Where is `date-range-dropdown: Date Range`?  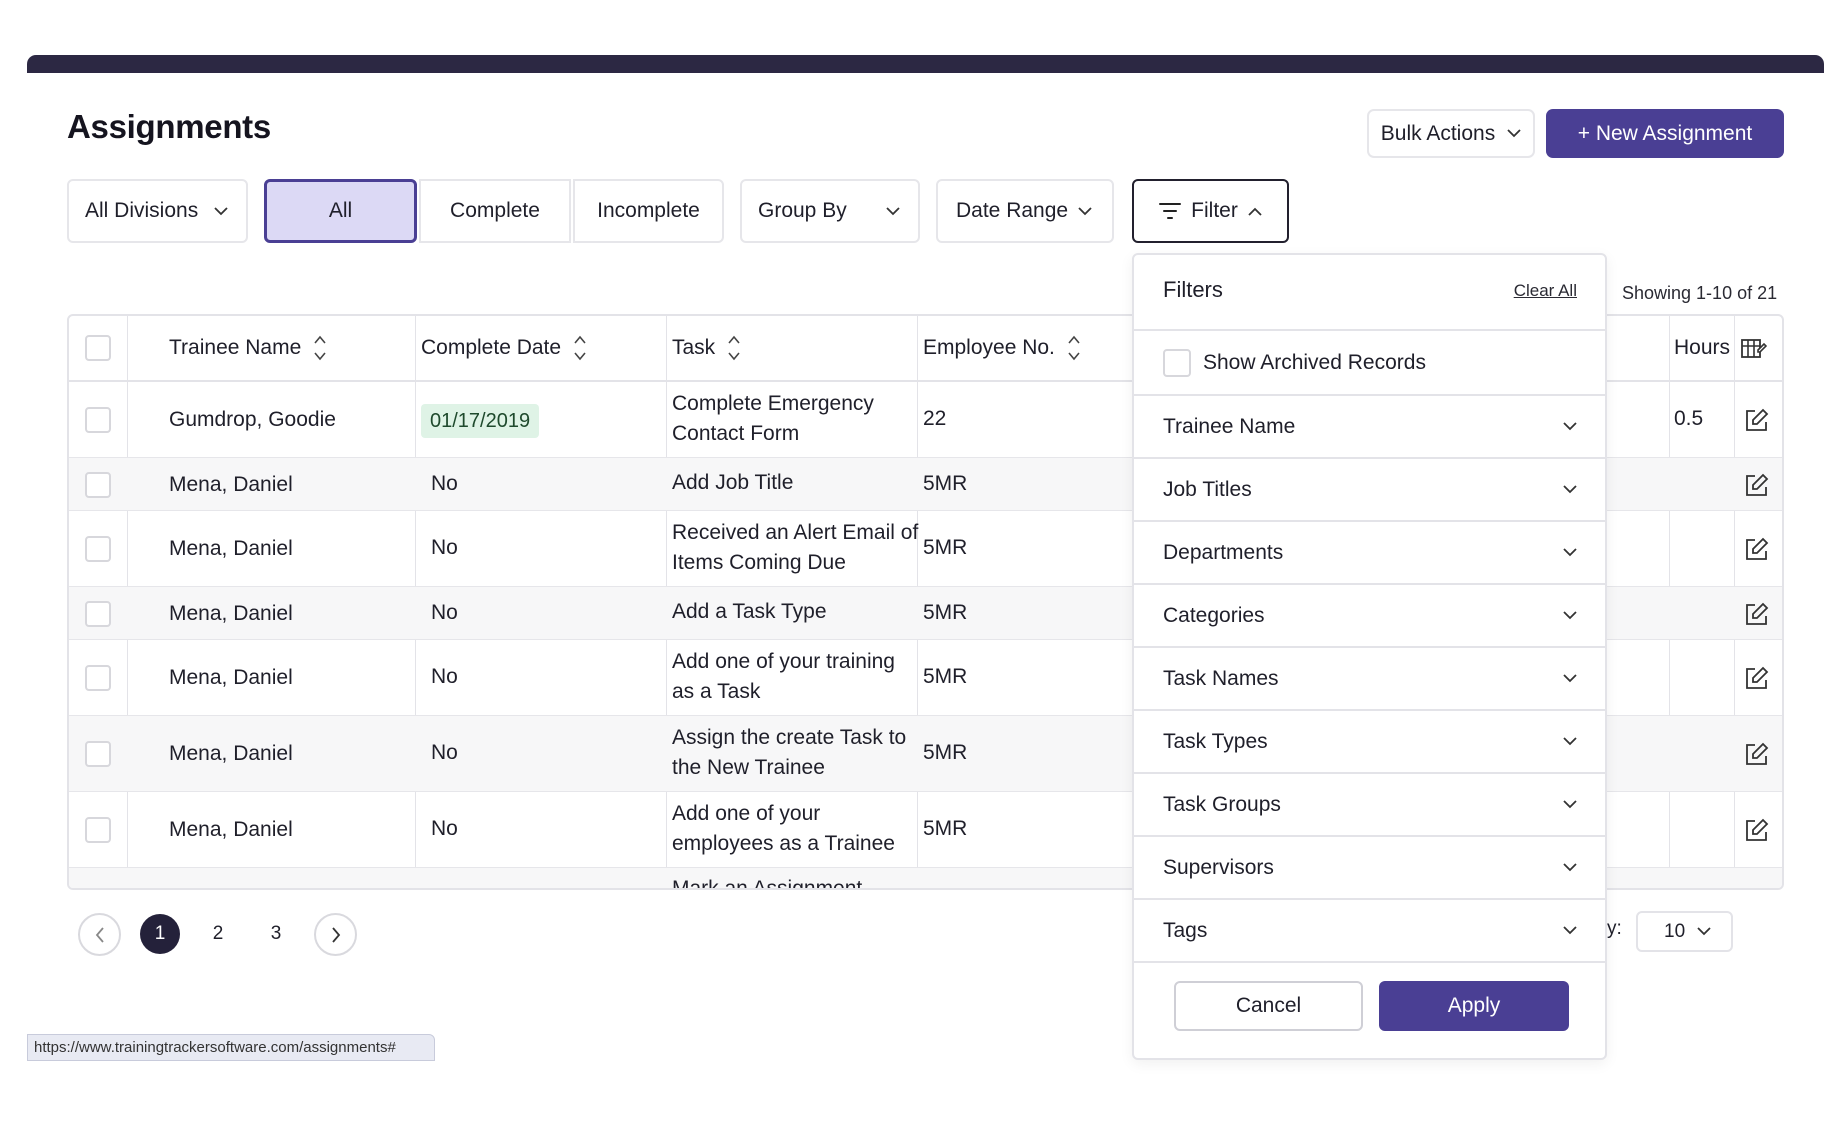 date-range-dropdown: Date Range is located at coordinates (1025, 211).